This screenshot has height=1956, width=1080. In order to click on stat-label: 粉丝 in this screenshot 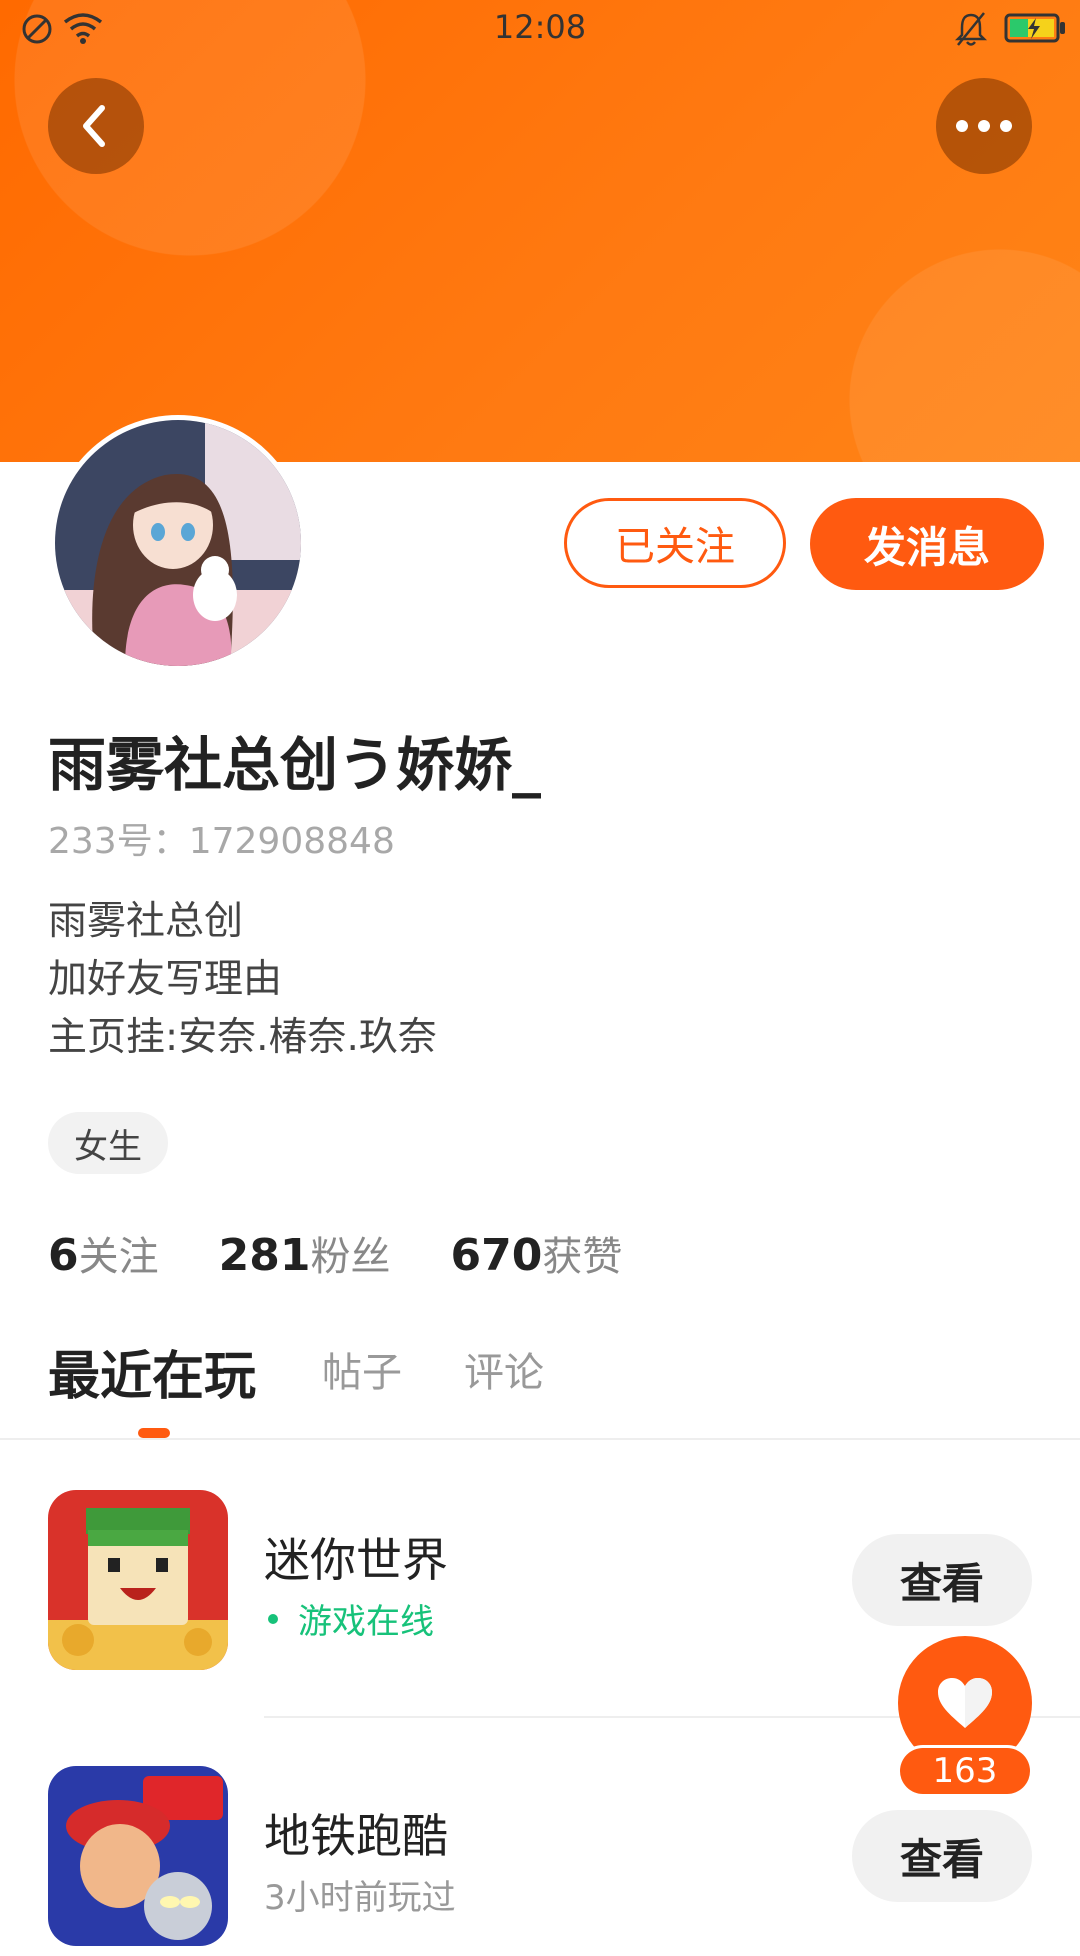, I will do `click(350, 1257)`.